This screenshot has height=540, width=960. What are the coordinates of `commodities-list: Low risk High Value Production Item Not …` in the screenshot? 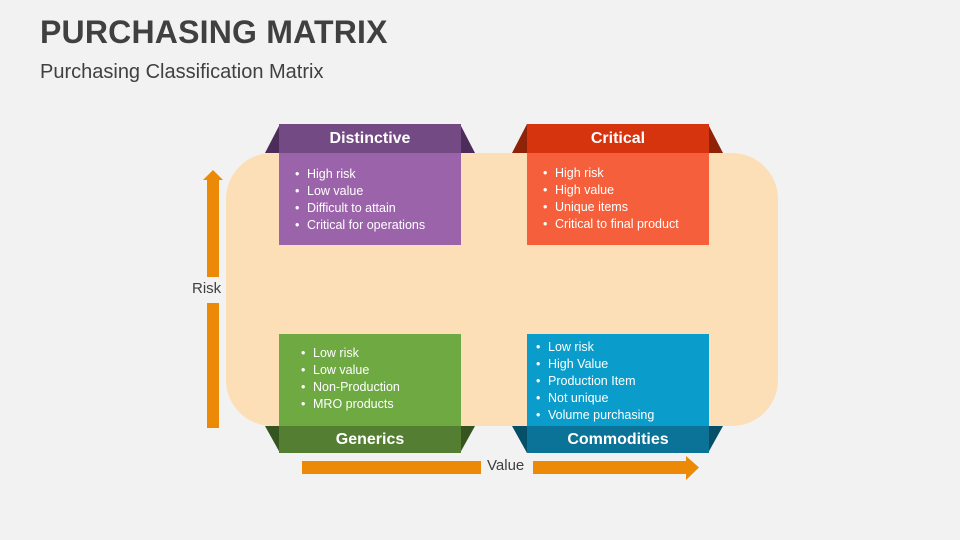 It's located at (618, 381).